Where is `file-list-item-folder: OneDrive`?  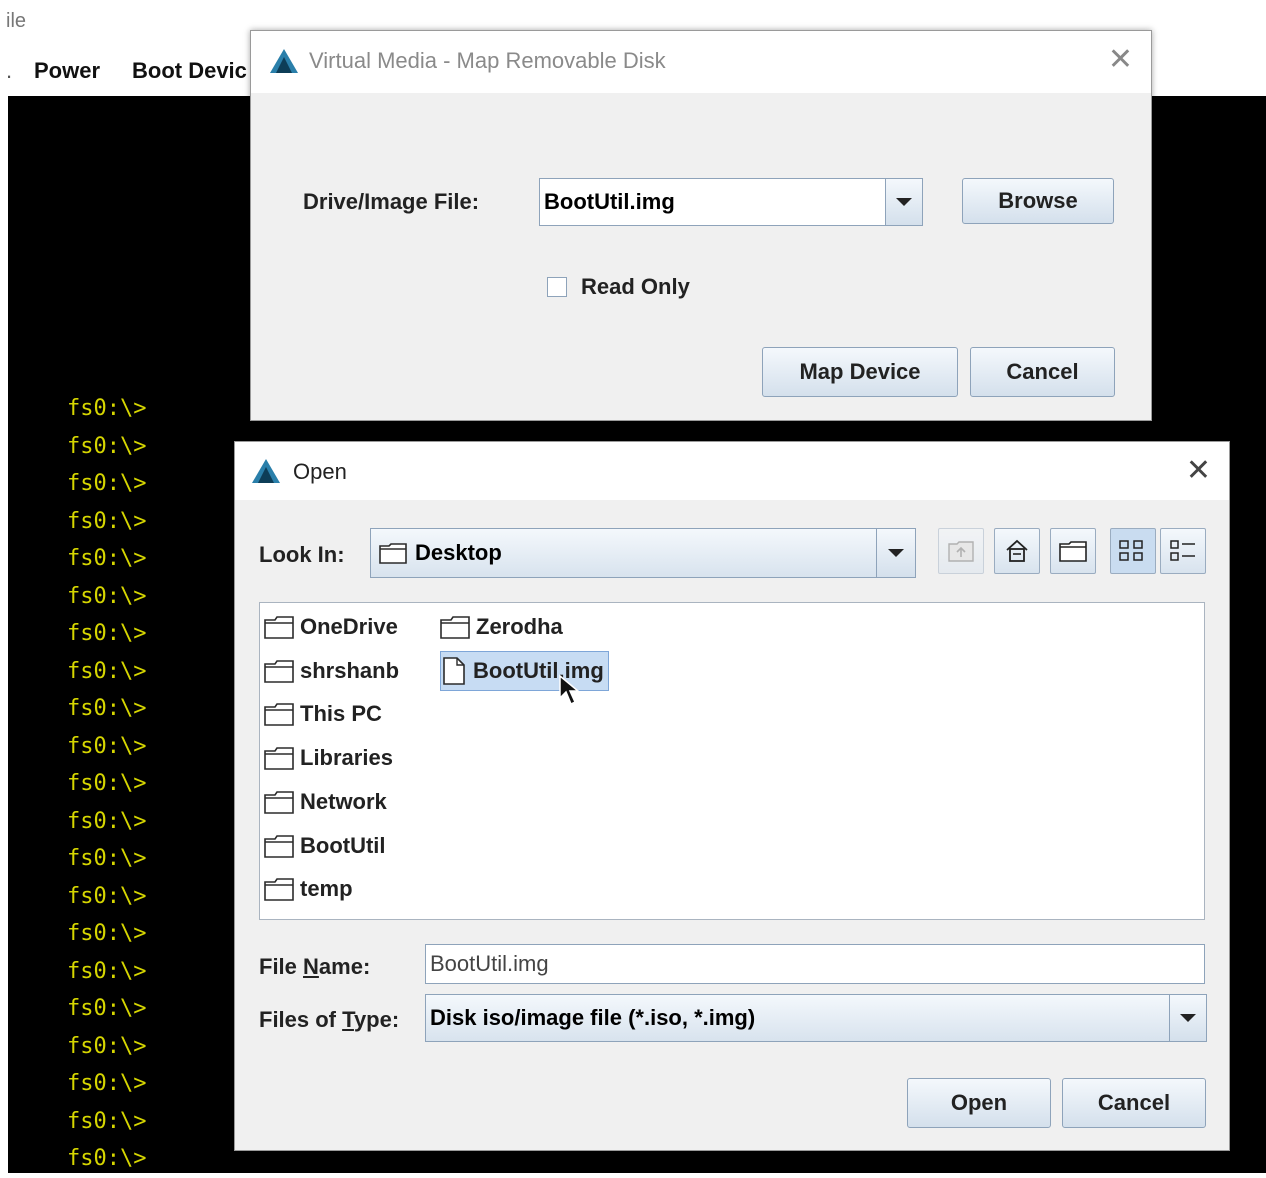
file-list-item-folder: OneDrive is located at coordinates (331, 627).